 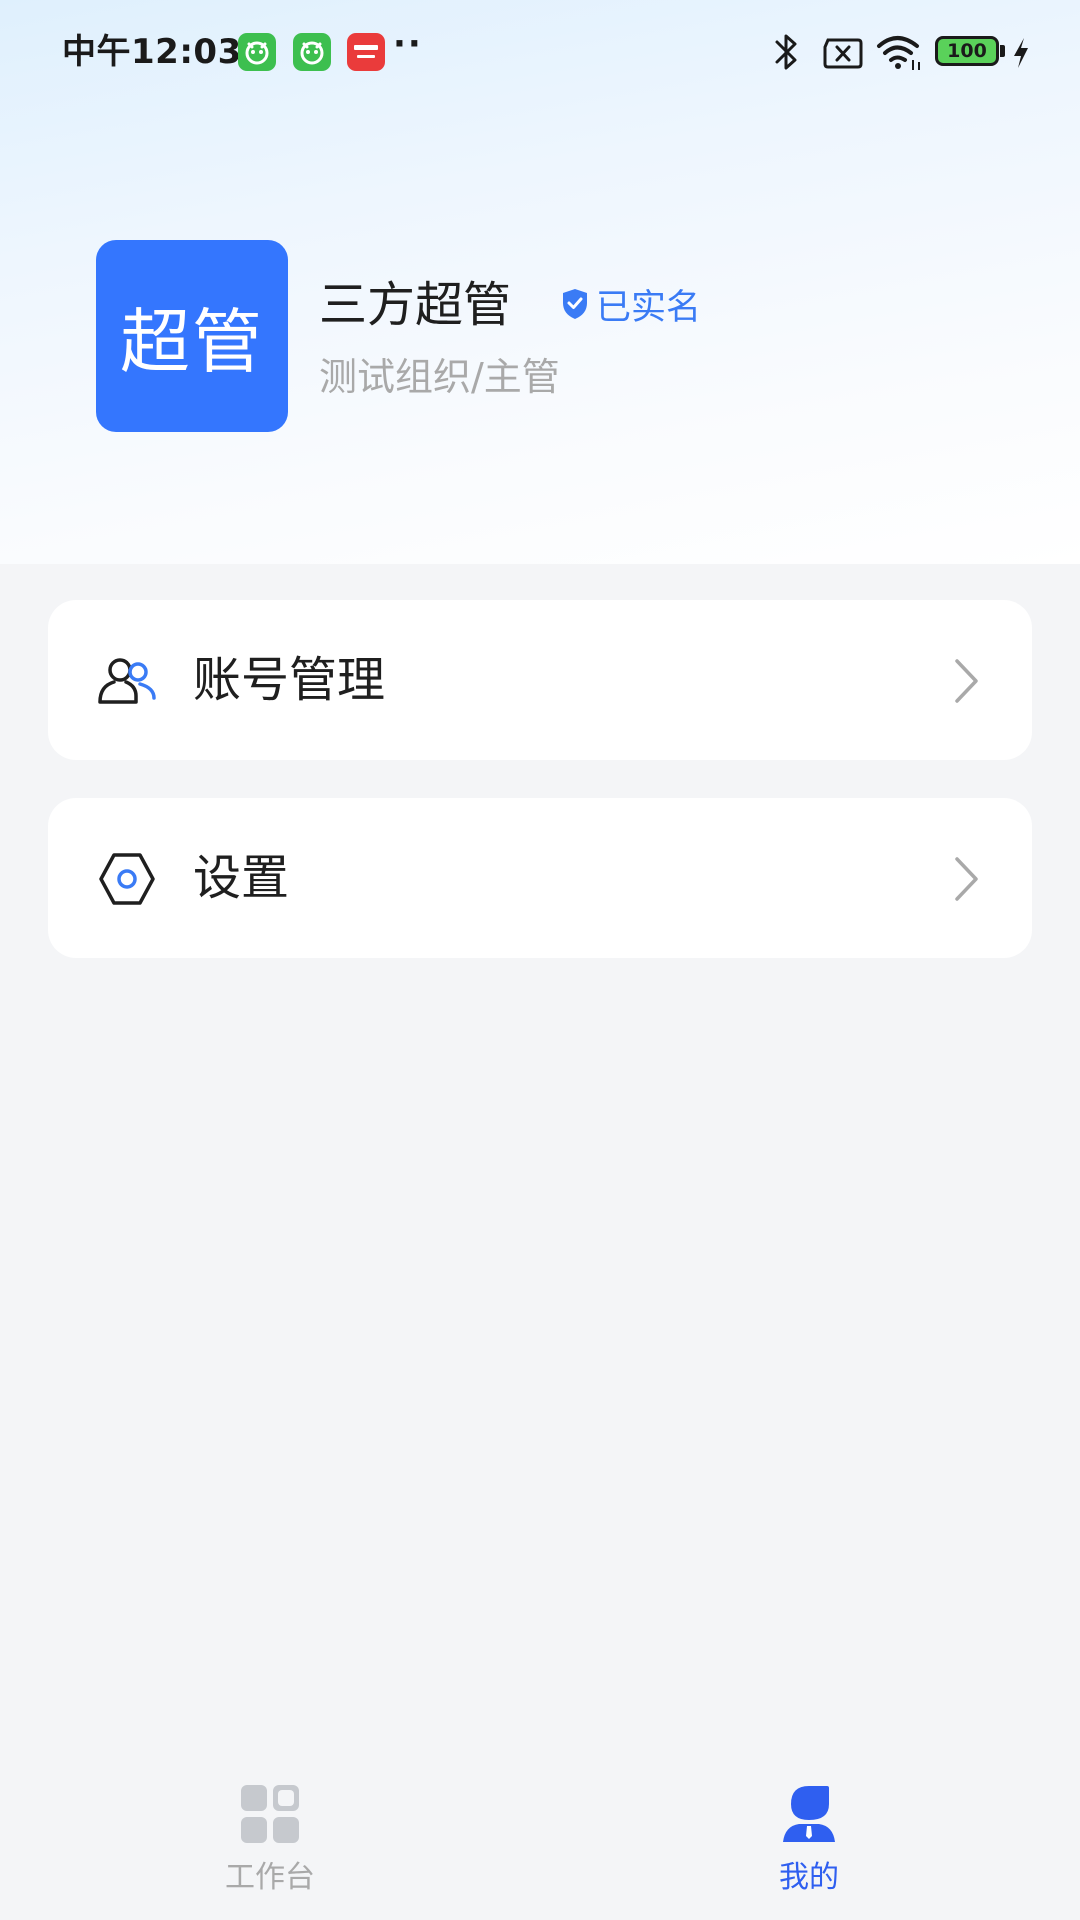 What do you see at coordinates (540, 52) in the screenshot?
I see `status-bar: 中午12:03 ·· 100` at bounding box center [540, 52].